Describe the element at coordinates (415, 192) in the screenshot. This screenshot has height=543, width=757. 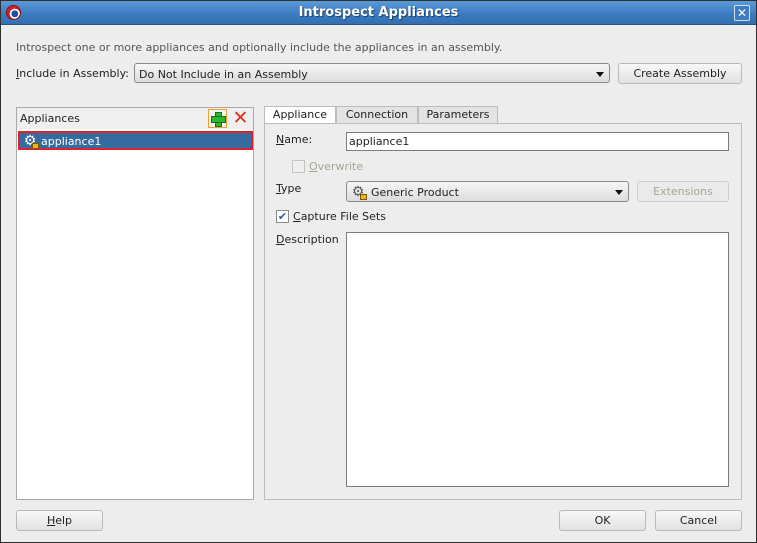
I see `type-select-value: Generic Product` at that location.